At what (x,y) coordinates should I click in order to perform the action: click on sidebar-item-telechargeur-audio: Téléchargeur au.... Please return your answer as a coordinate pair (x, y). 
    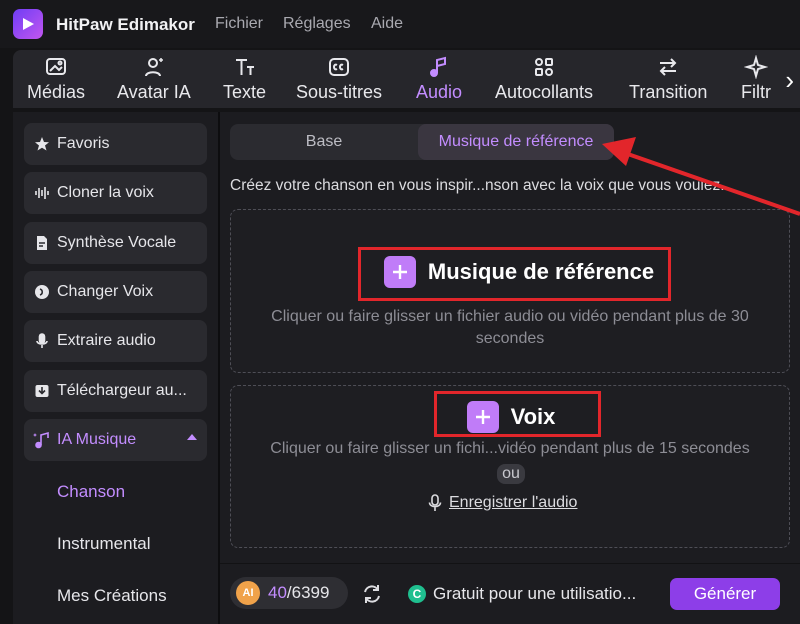
    Looking at the image, I should click on (115, 391).